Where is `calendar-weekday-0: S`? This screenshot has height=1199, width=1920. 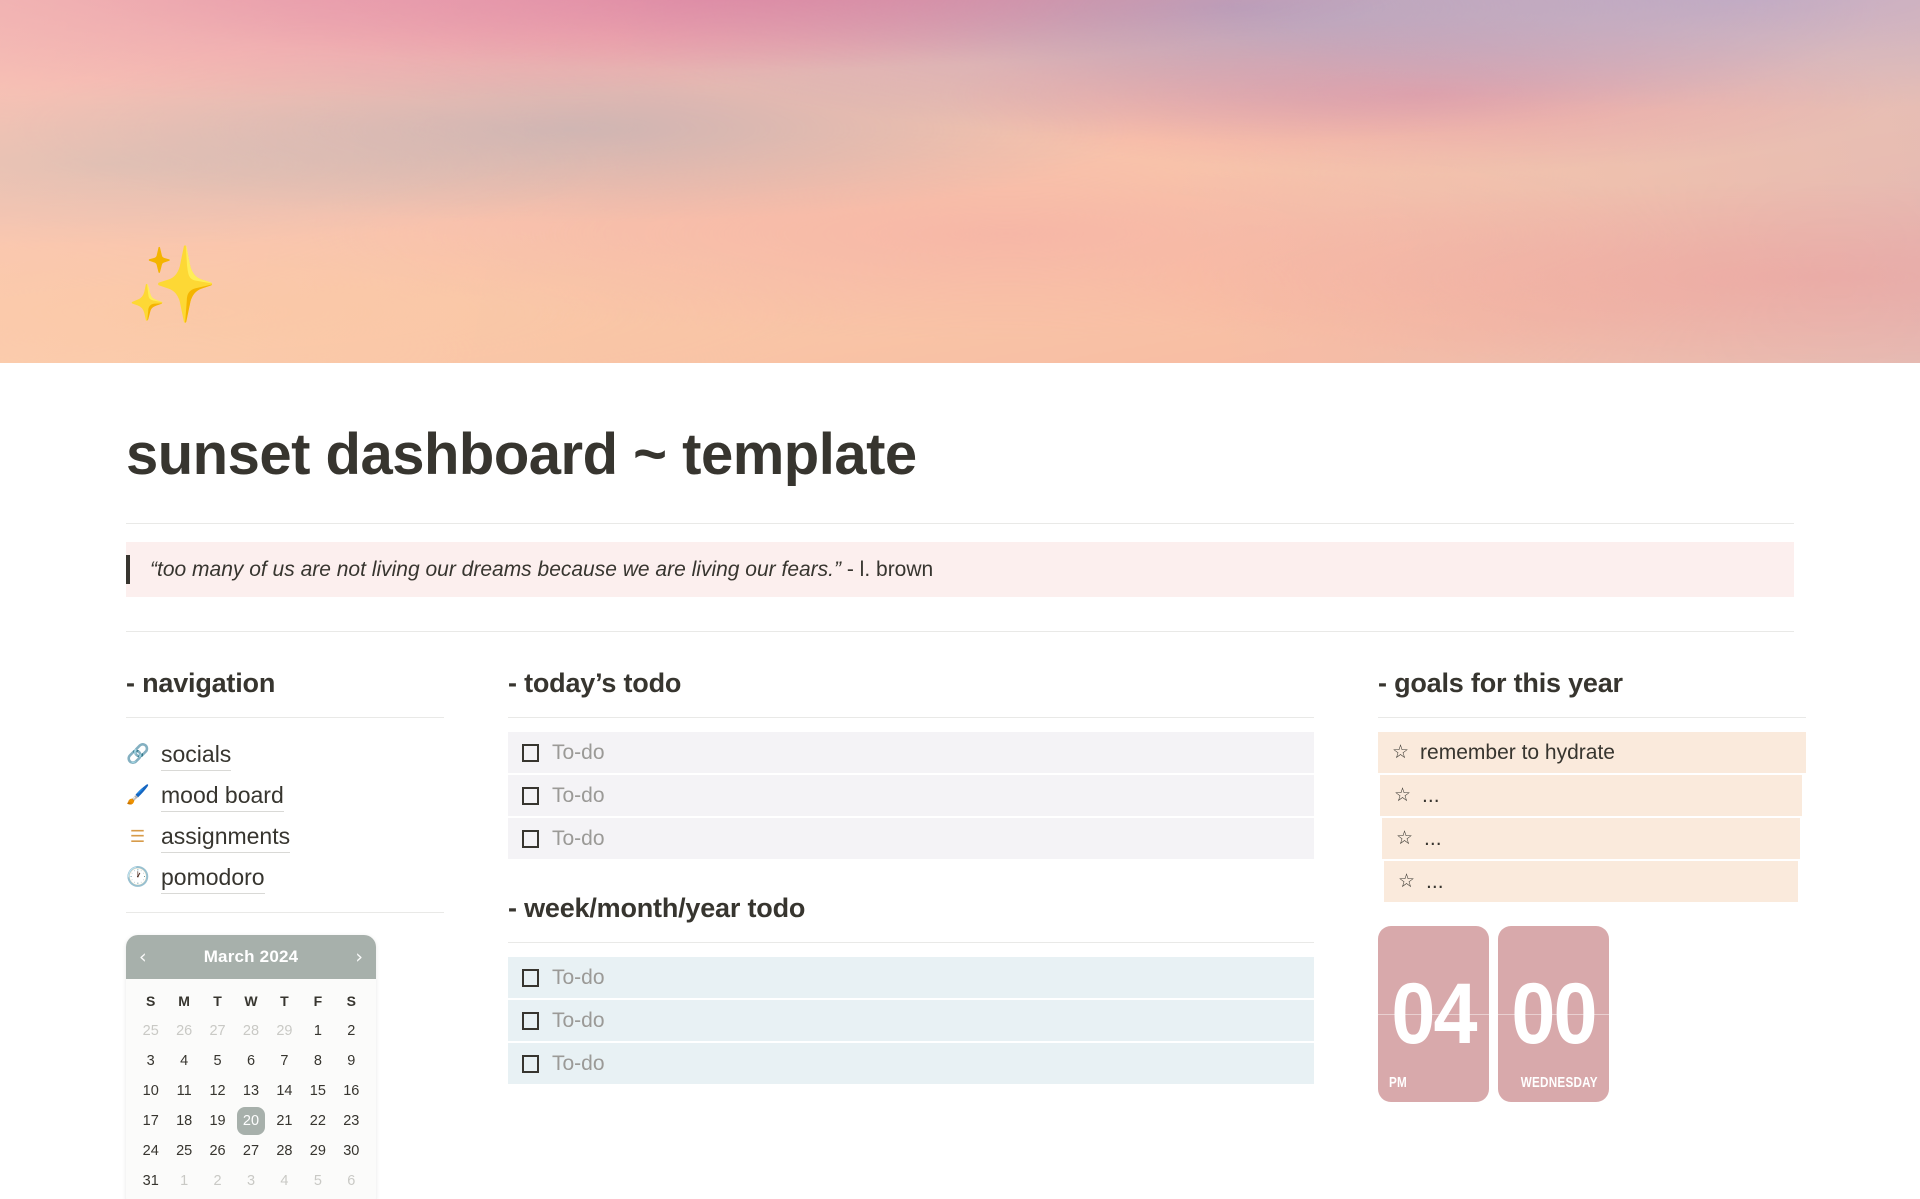 calendar-weekday-0: S is located at coordinates (151, 1001).